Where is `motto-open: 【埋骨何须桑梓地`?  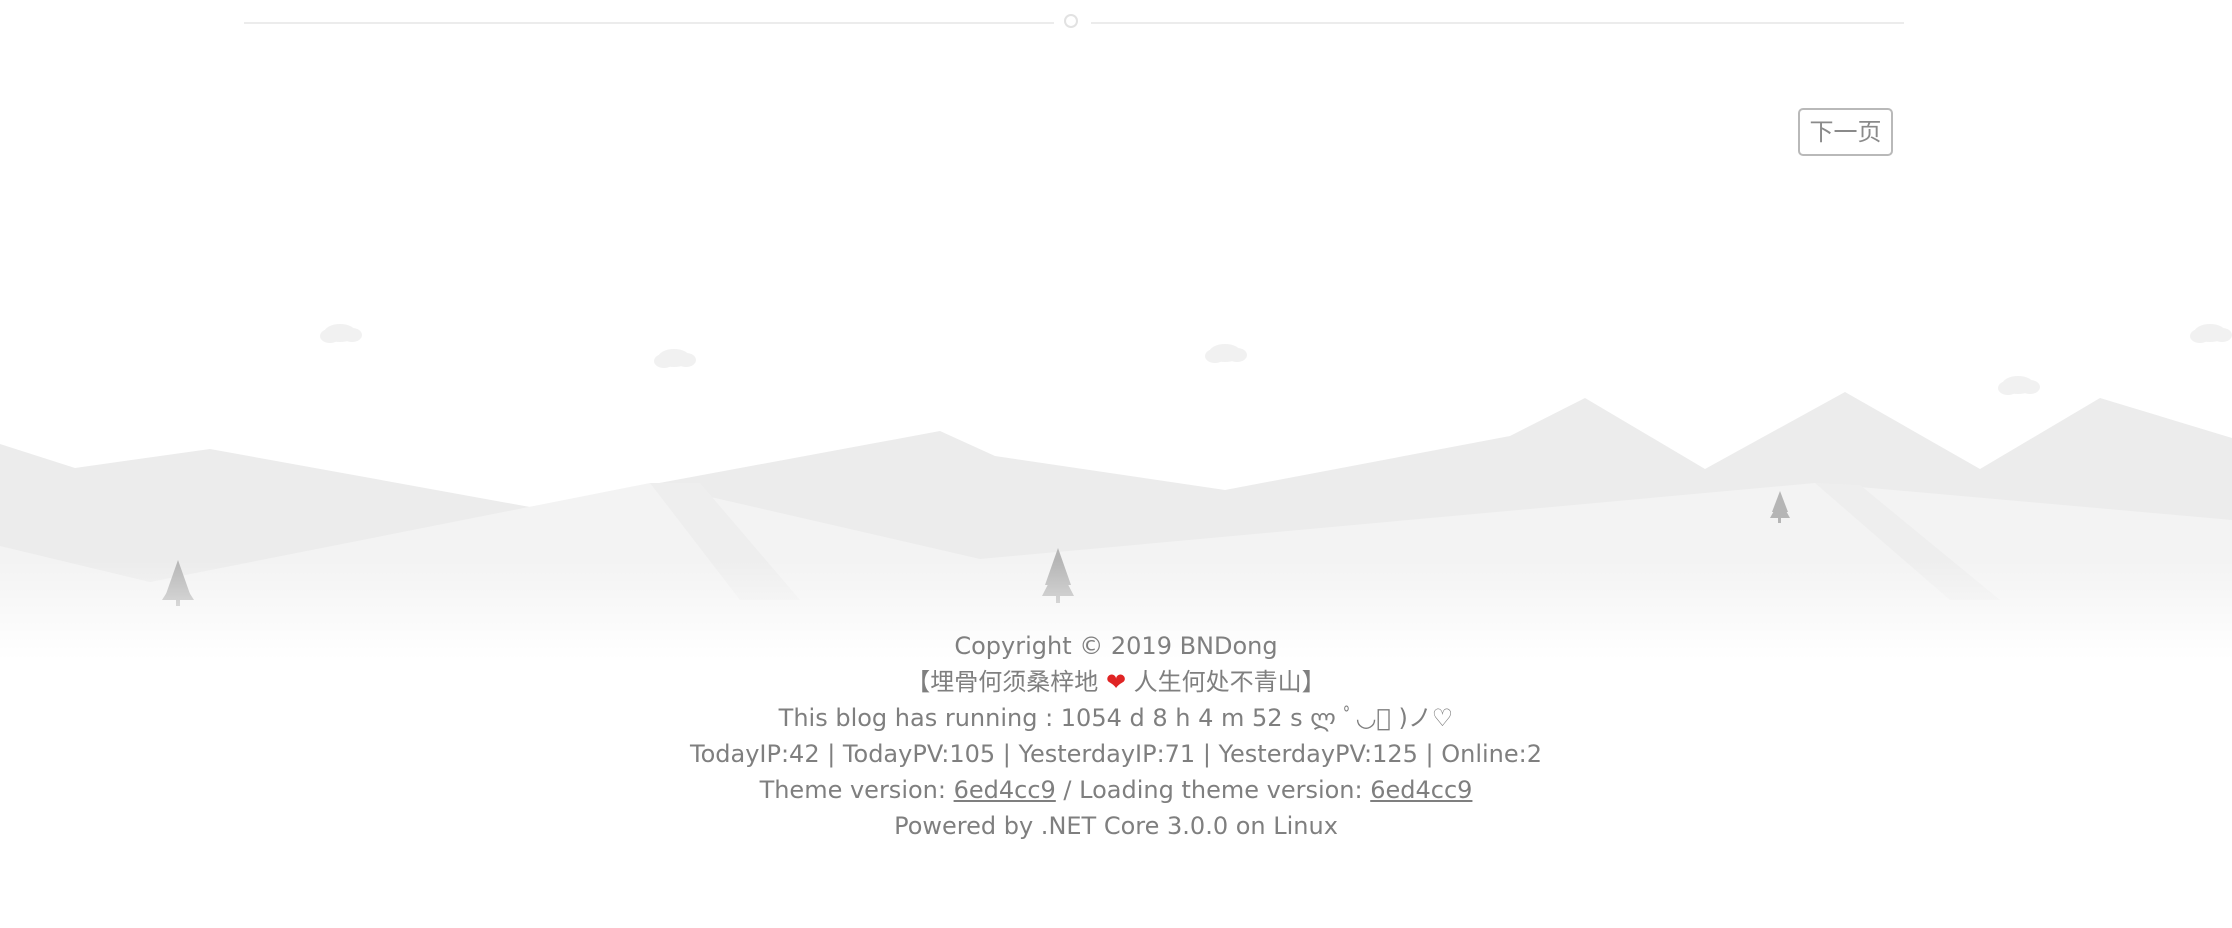
motto-open: 【埋骨何须桑梓地 is located at coordinates (1006, 682).